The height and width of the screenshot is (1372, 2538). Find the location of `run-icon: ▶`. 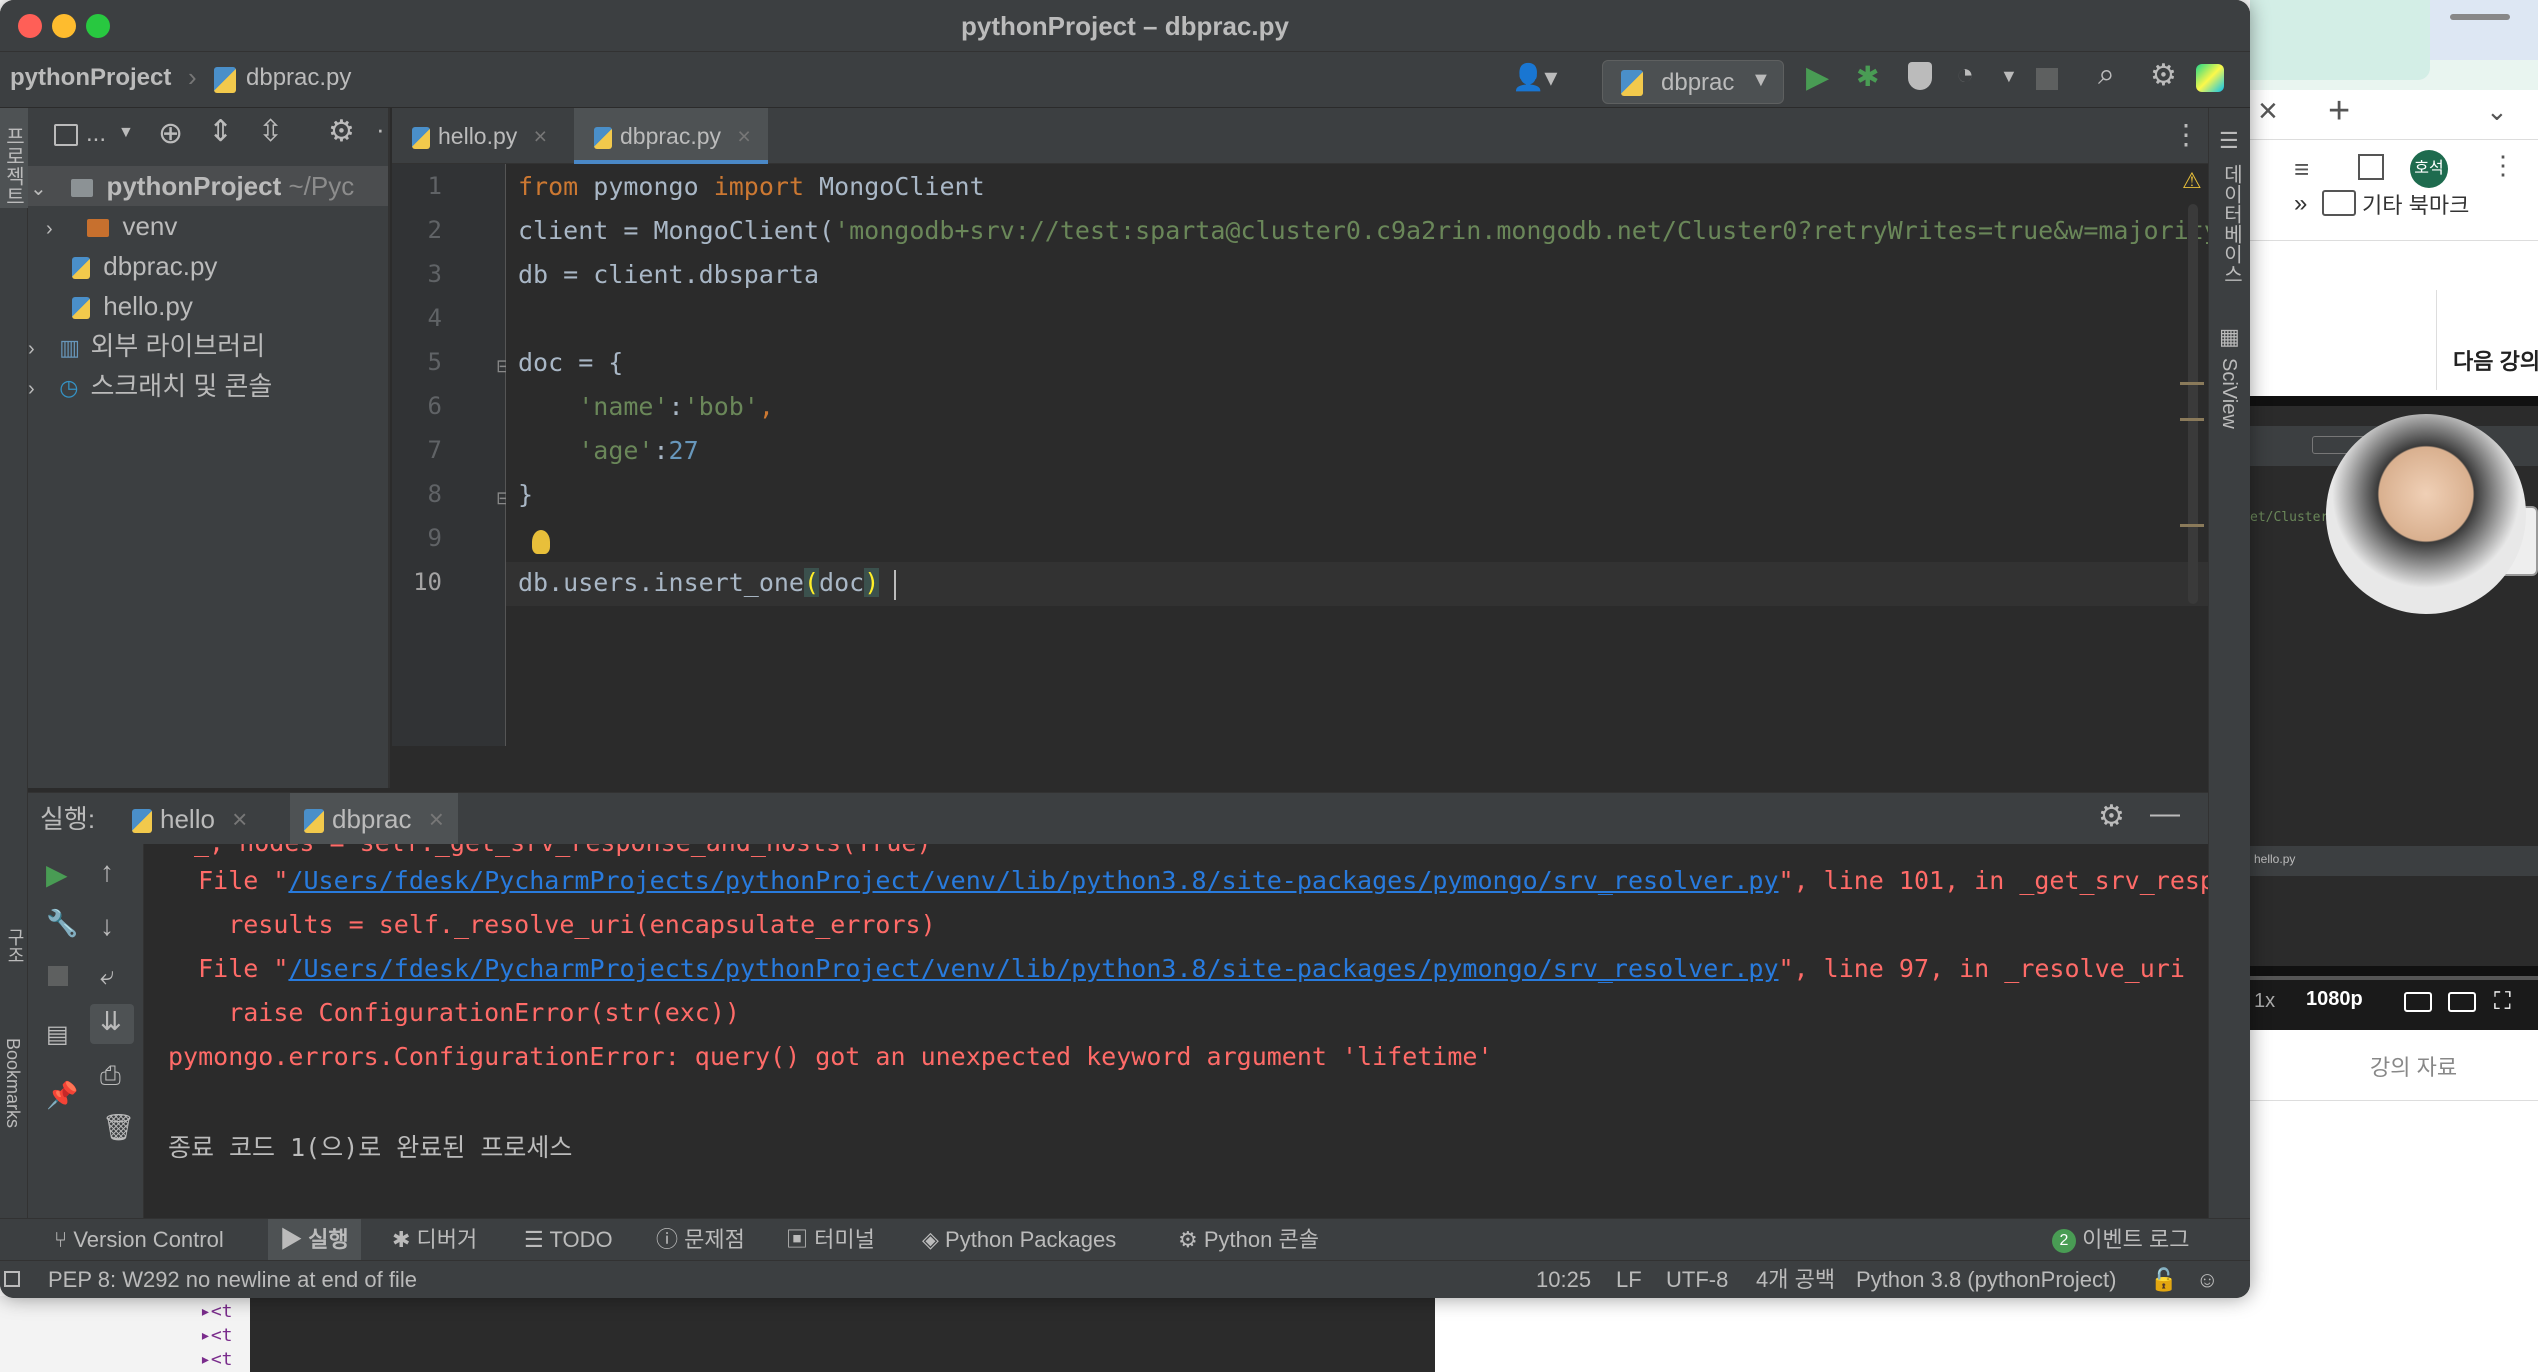

run-icon: ▶ is located at coordinates (1817, 77).